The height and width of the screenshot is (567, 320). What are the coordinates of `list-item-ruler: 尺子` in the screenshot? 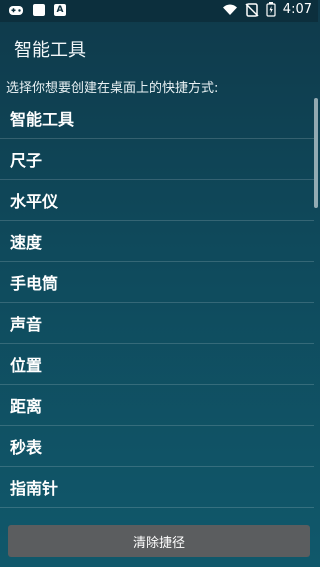 It's located at (157, 159).